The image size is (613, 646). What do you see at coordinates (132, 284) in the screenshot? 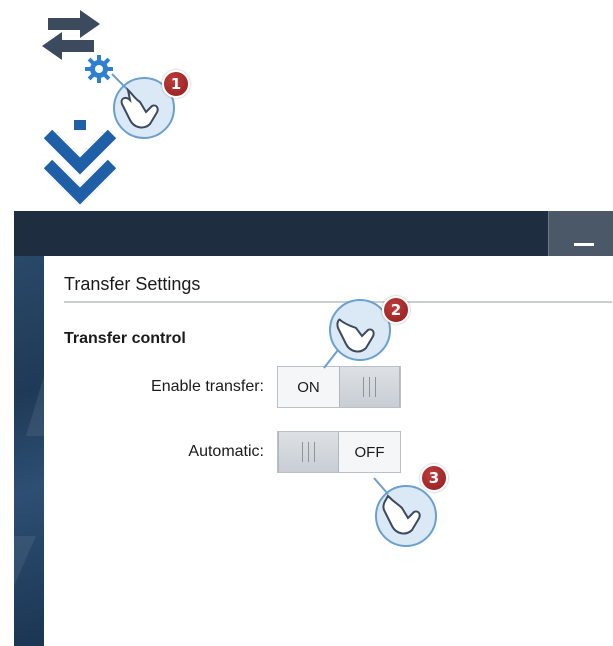
I see `page-title: Transfer Settings` at bounding box center [132, 284].